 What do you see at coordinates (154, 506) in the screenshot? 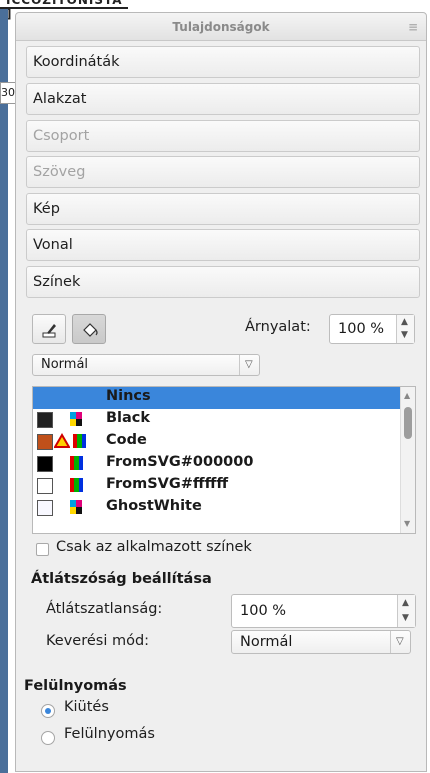
I see `color-name: GhostWhite` at bounding box center [154, 506].